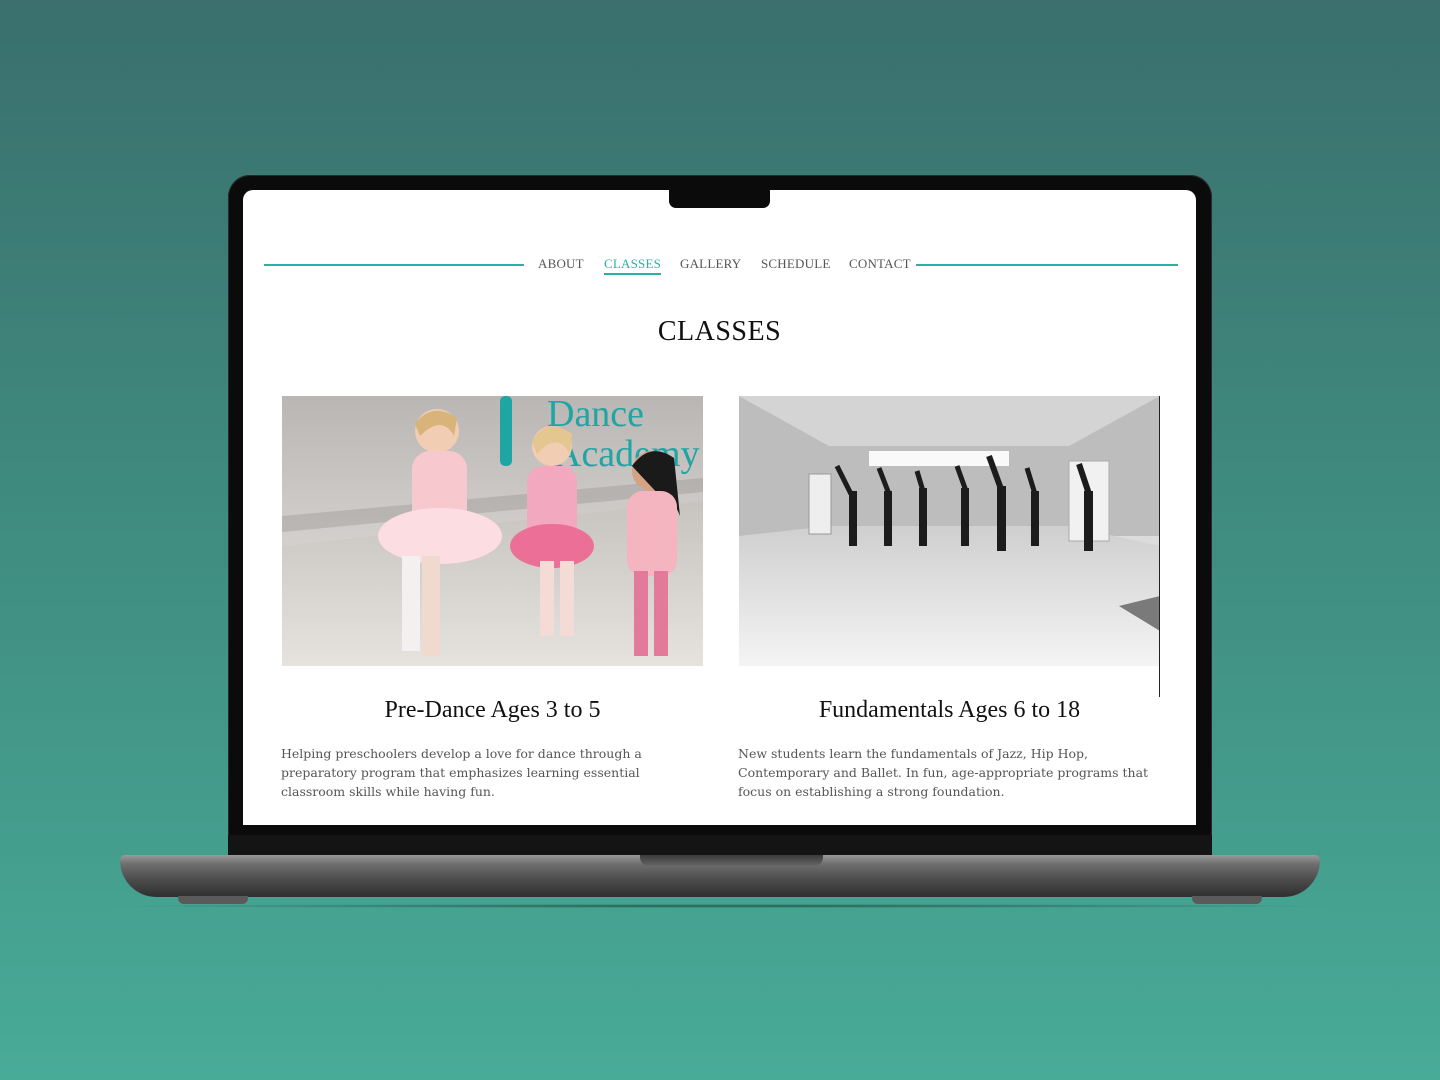  Describe the element at coordinates (719, 198) in the screenshot. I see `camera-notch` at that location.